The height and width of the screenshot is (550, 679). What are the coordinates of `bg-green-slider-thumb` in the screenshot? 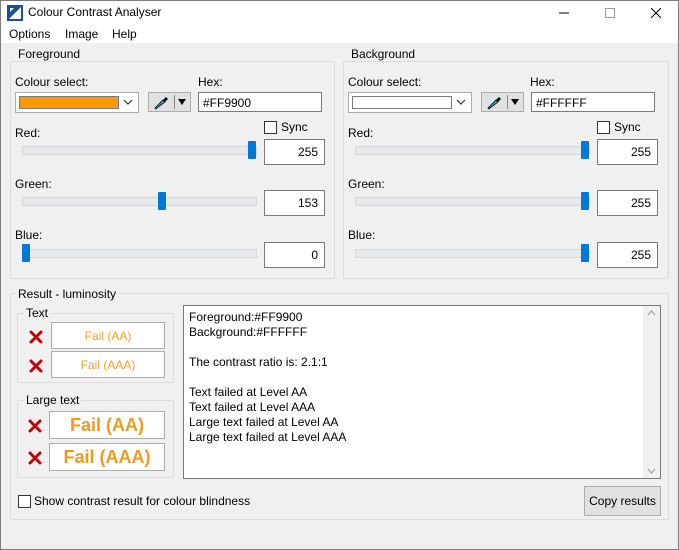 It's located at (585, 201).